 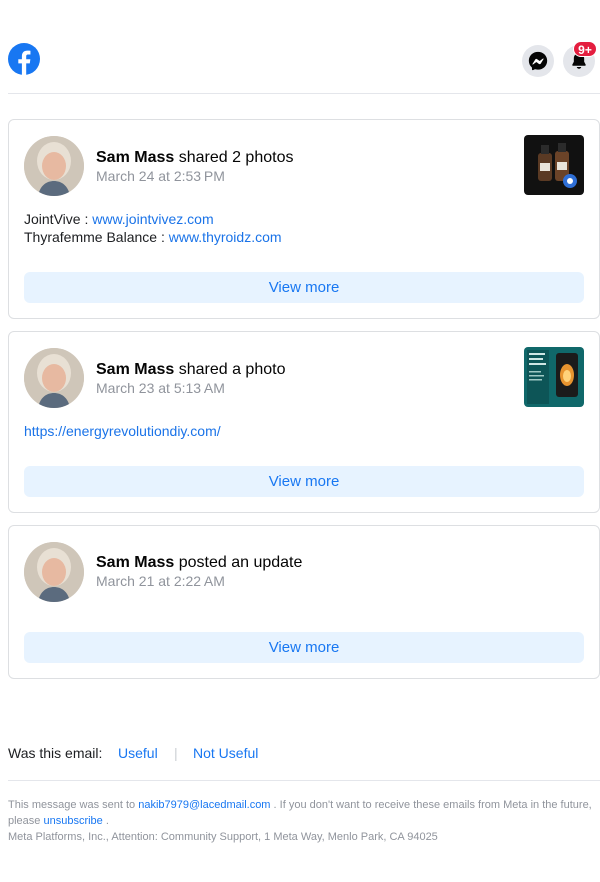 I want to click on messenger-icon, so click(x=538, y=61).